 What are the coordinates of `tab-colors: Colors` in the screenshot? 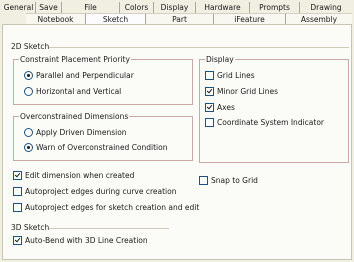 It's located at (137, 7).